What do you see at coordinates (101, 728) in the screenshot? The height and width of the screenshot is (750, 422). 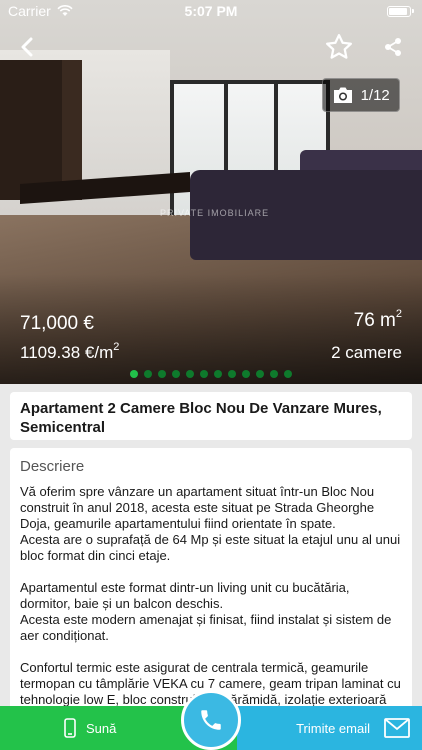 I see `call-label: Sună` at bounding box center [101, 728].